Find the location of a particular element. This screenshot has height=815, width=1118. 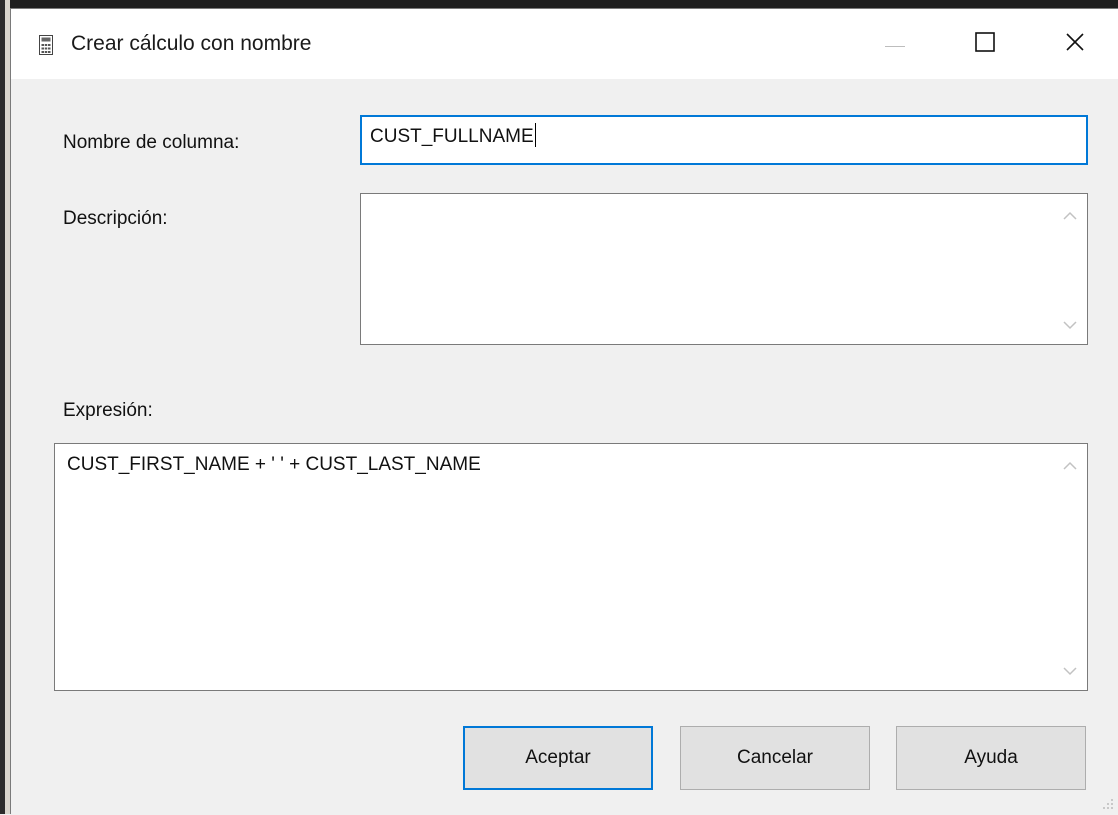

ok-button: Aceptar is located at coordinates (558, 758).